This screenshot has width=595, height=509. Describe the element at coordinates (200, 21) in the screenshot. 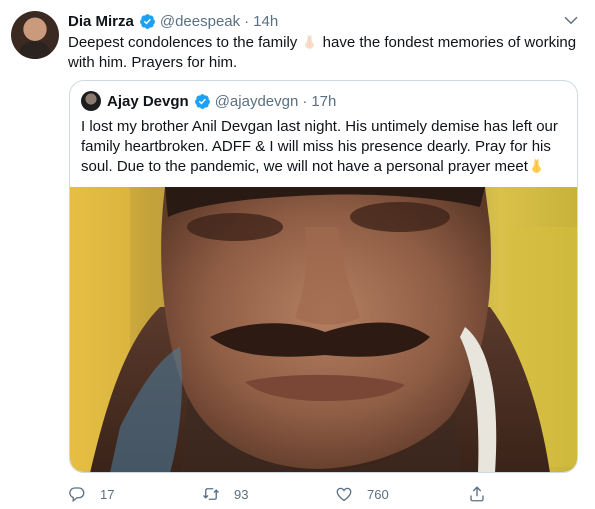

I see `author-handle: @deespeak` at that location.